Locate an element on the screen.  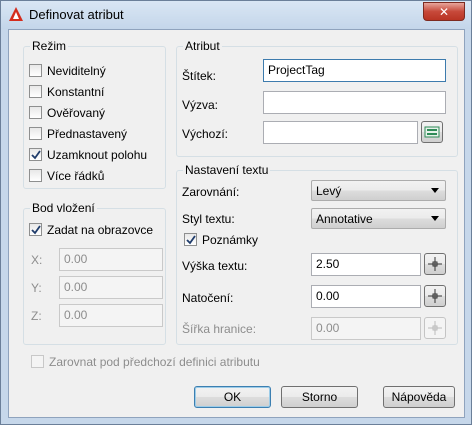
justification-label: Zarovnání: is located at coordinates (211, 192).